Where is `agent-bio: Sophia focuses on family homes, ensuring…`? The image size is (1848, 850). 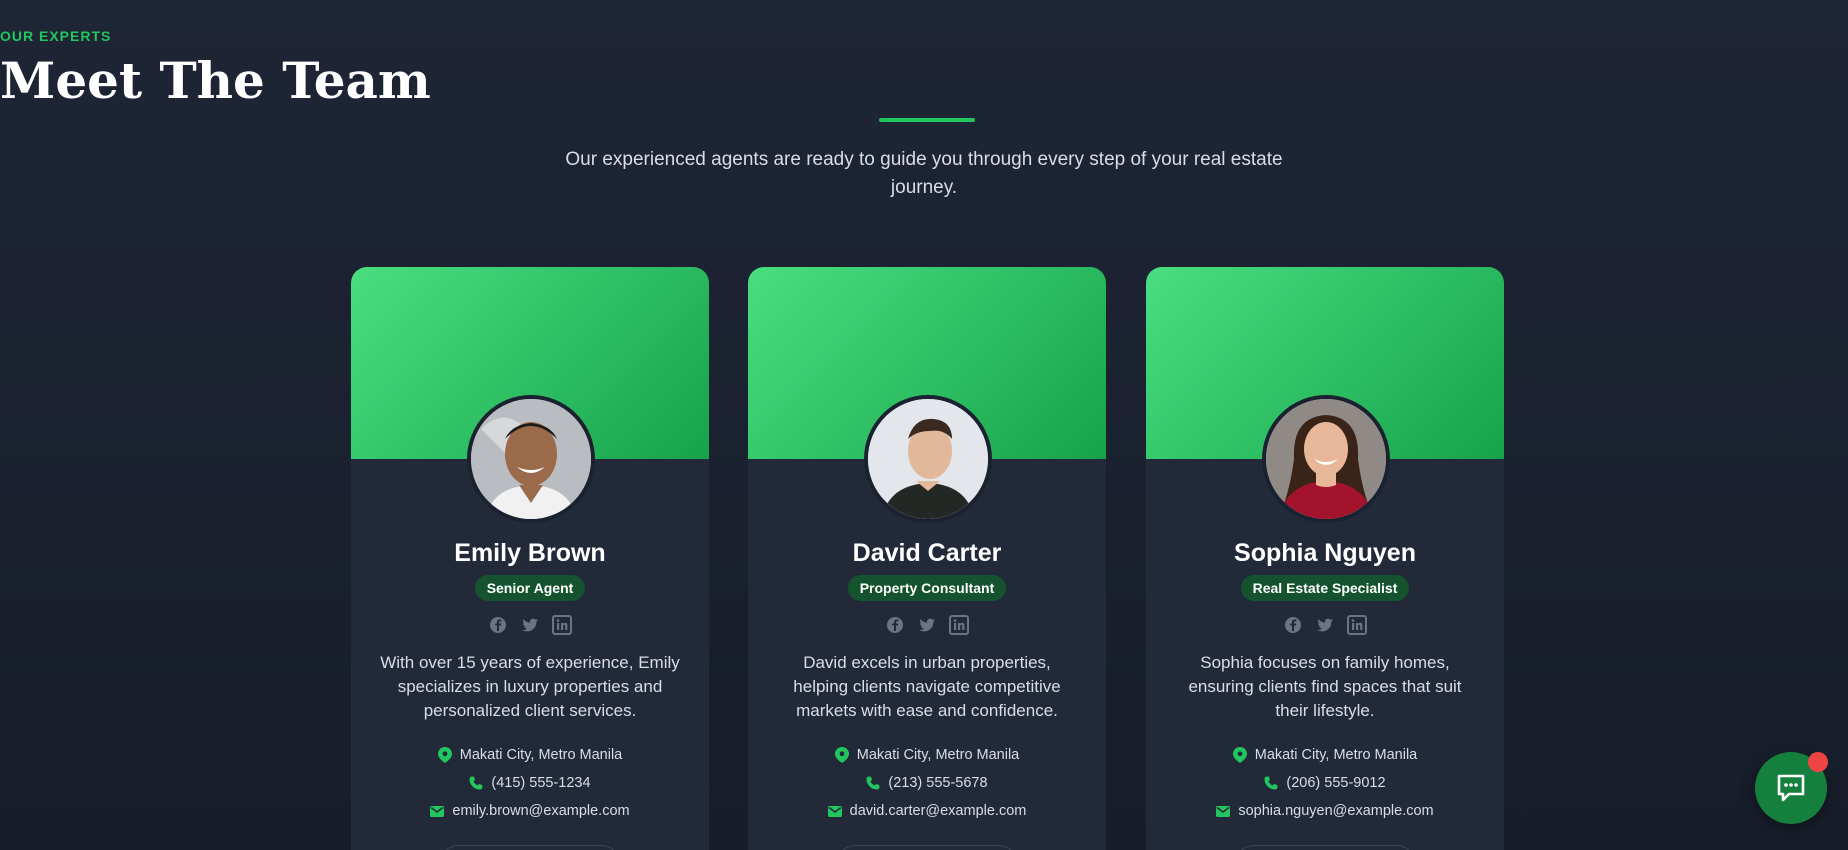 agent-bio: Sophia focuses on family homes, ensuring… is located at coordinates (1325, 686).